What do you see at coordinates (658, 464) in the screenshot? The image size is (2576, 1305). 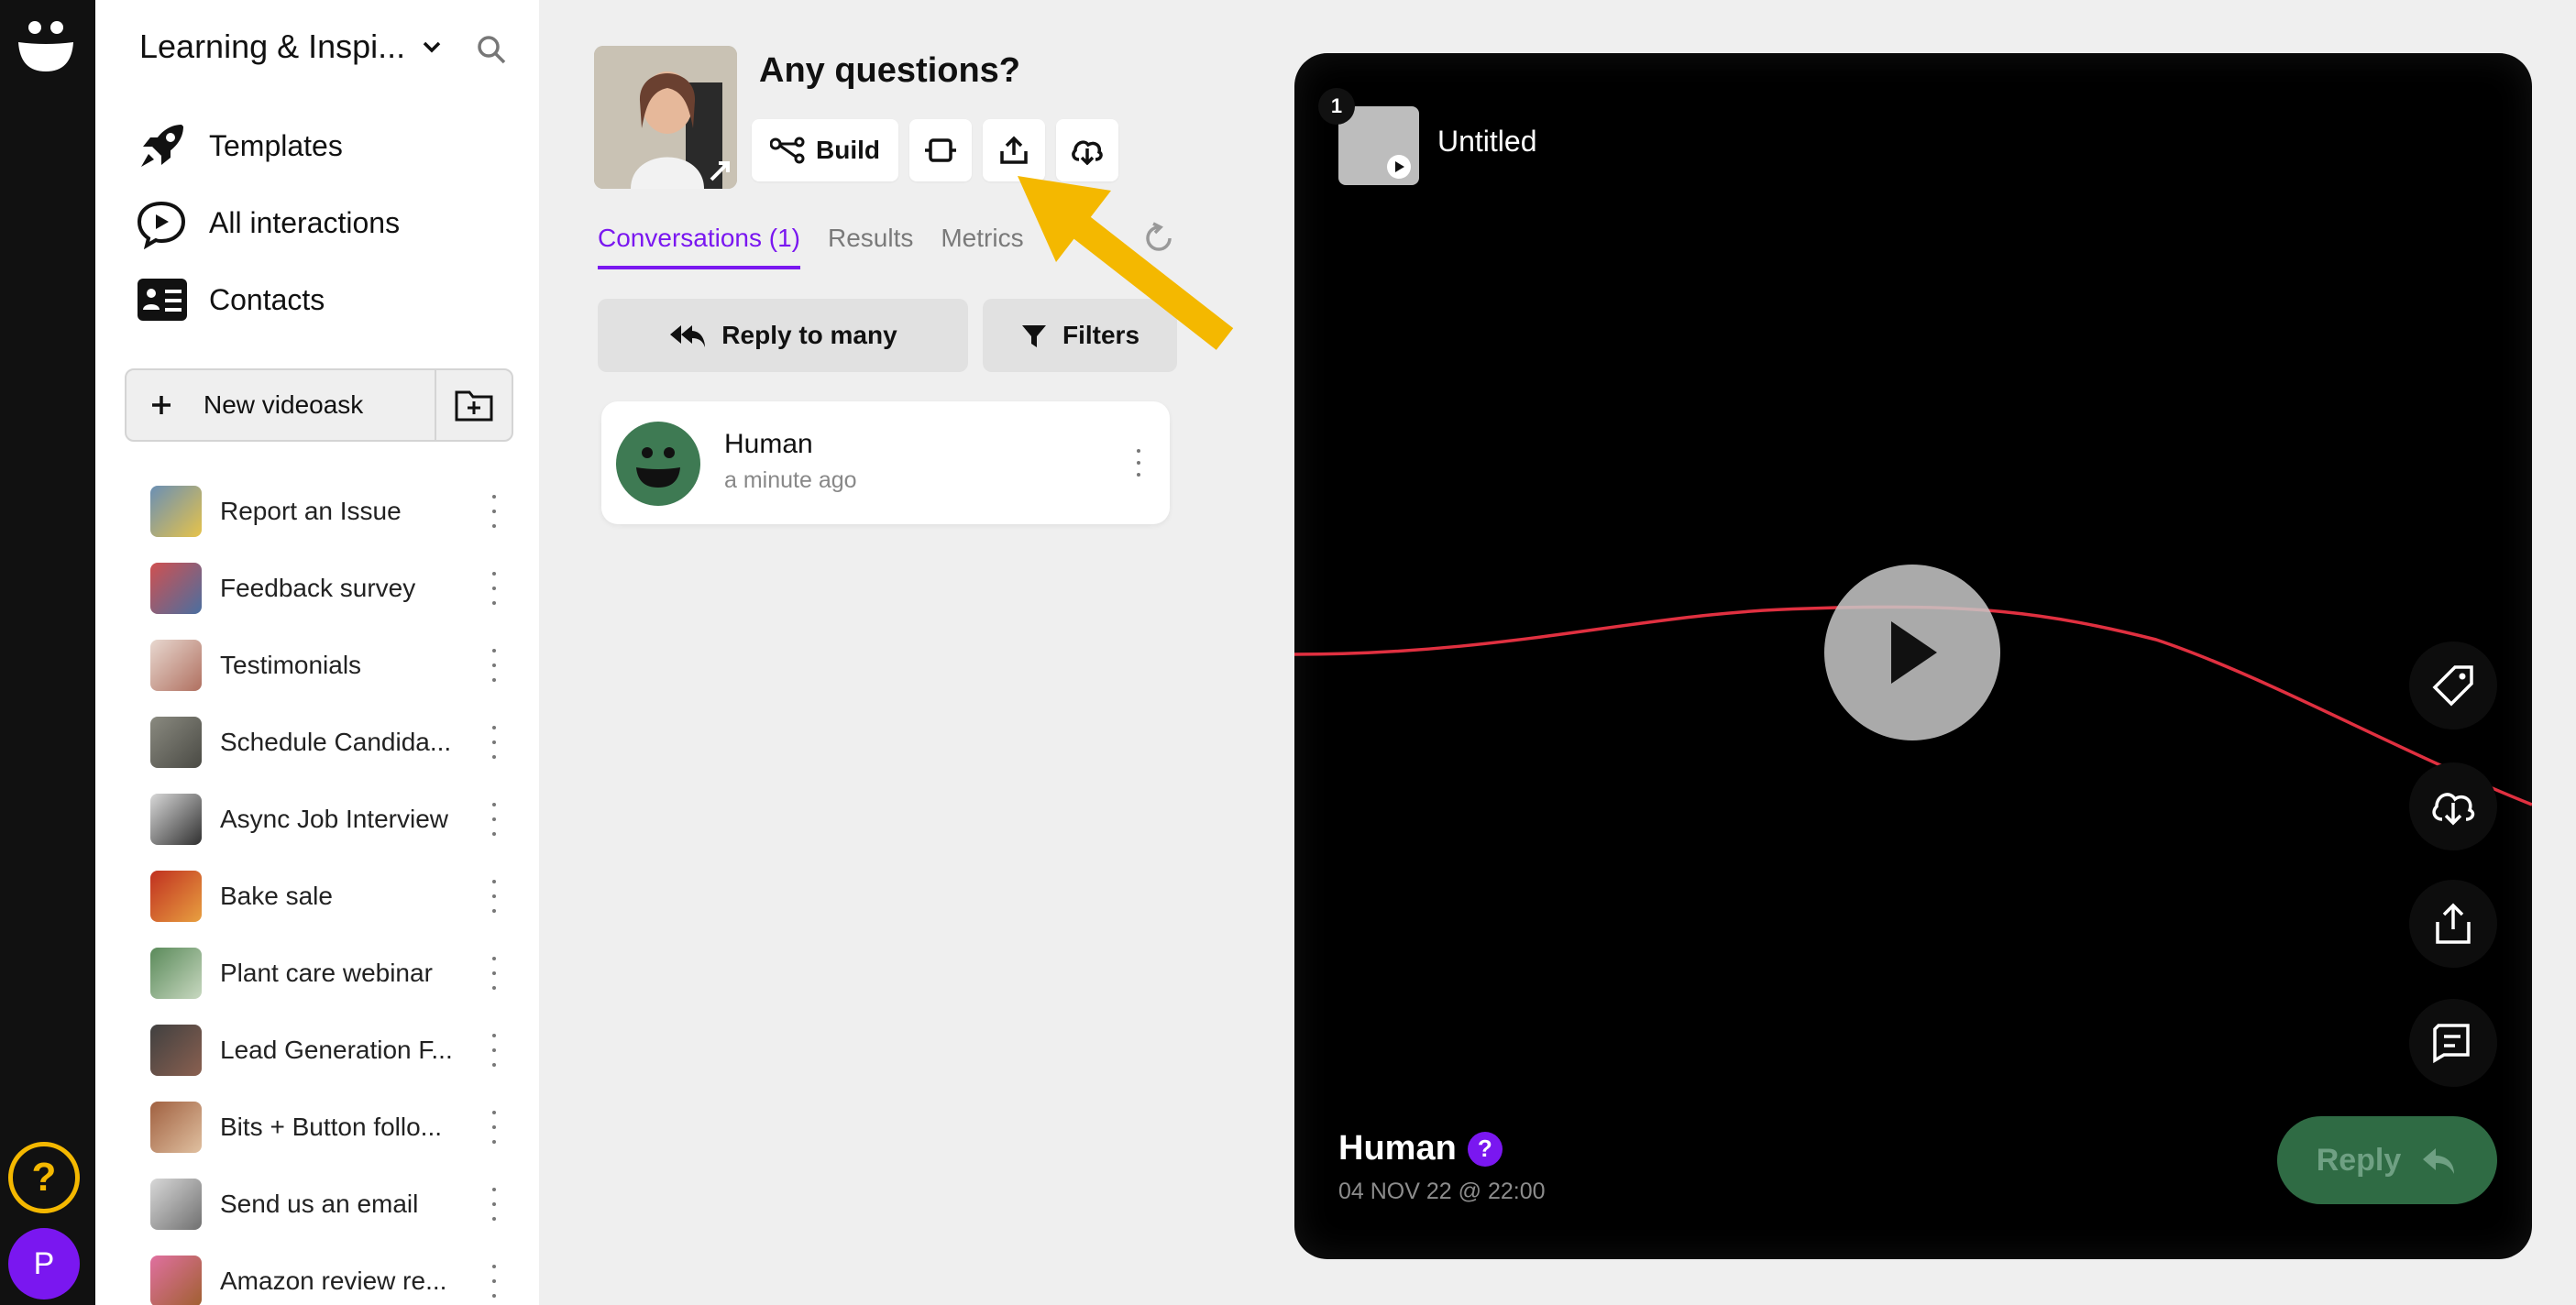 I see `contact-avatar` at bounding box center [658, 464].